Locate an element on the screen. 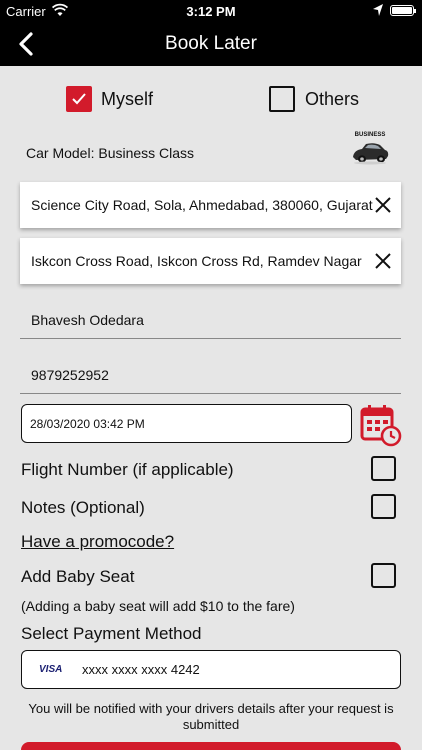  status-bar: Carrier 3:12 PM is located at coordinates (211, 11).